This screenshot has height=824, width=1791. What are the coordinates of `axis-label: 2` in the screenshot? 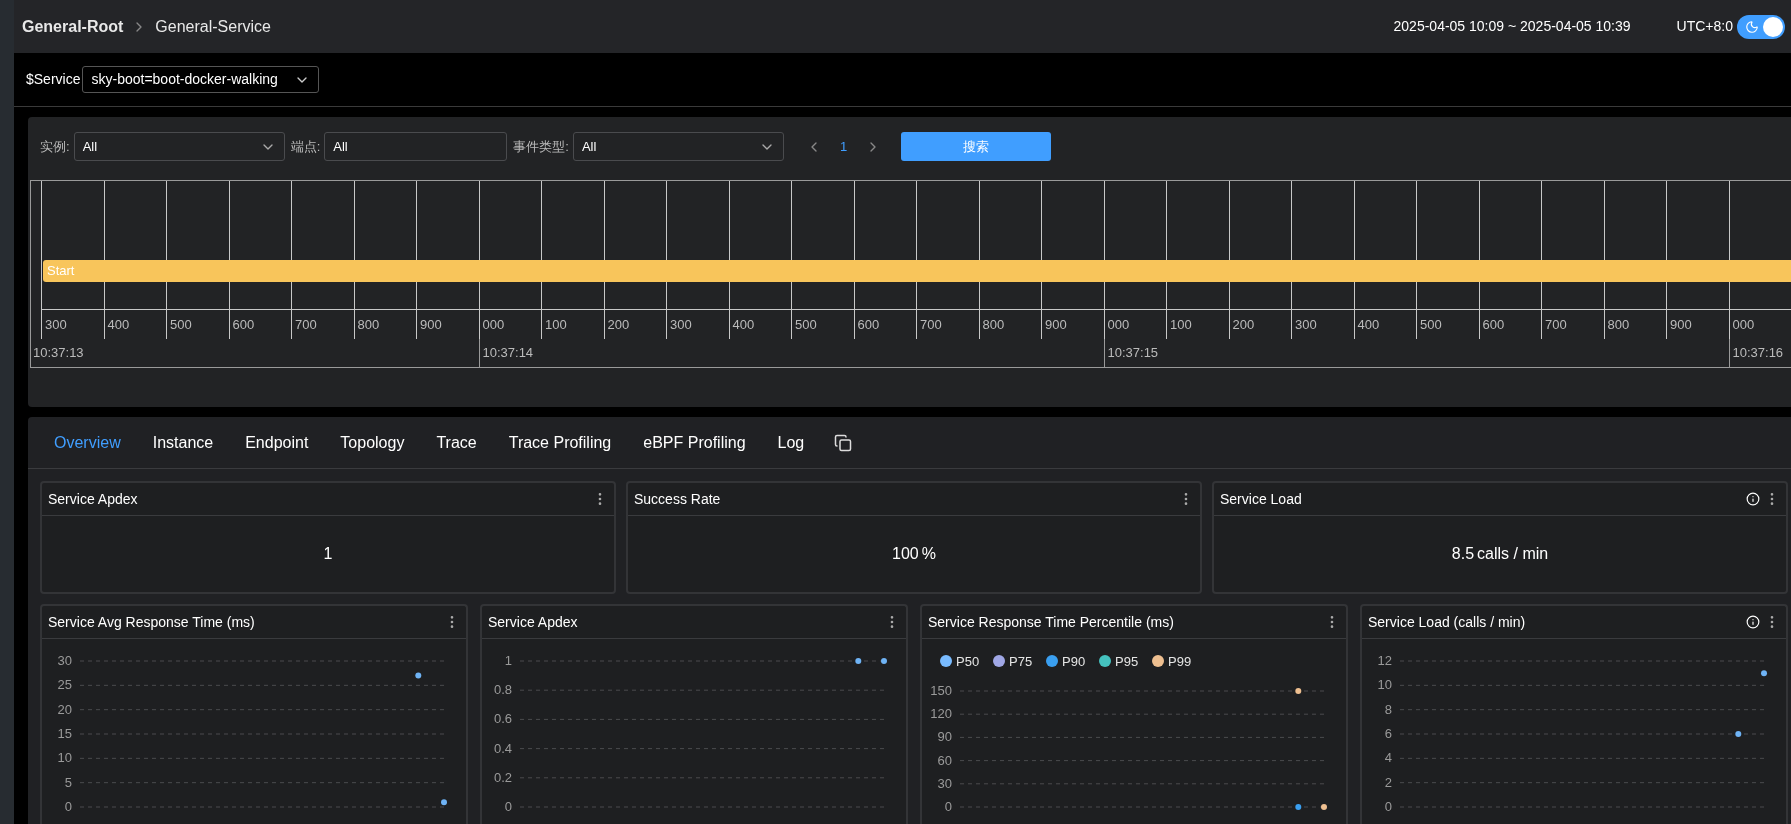 It's located at (1388, 782).